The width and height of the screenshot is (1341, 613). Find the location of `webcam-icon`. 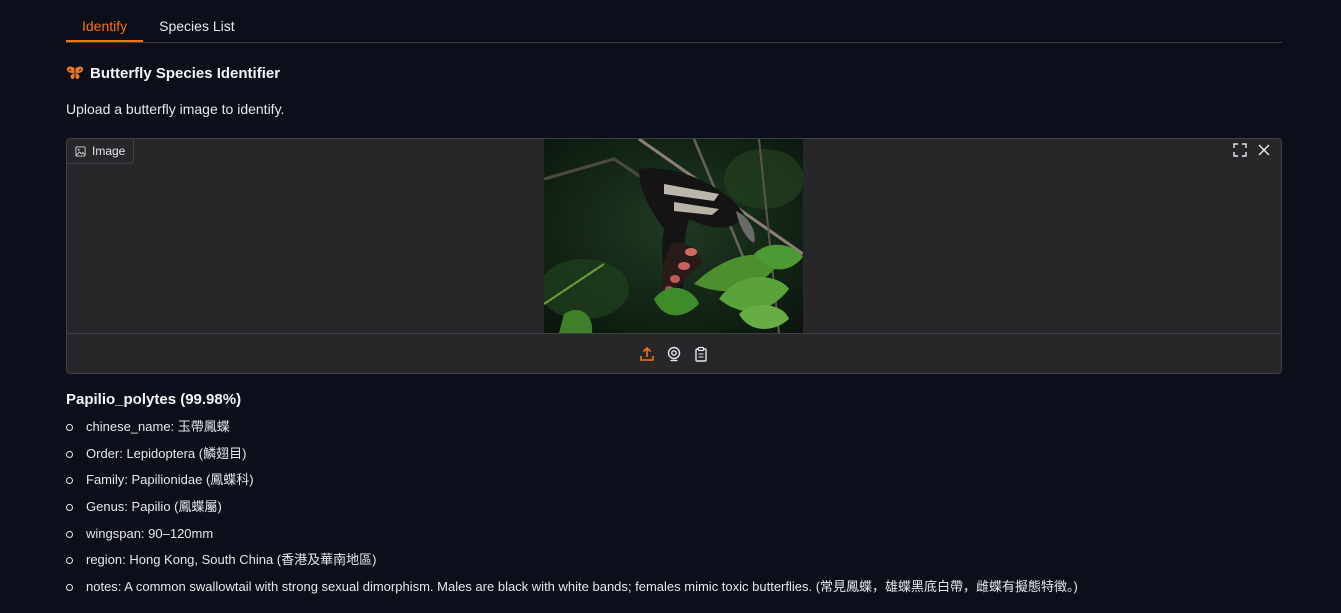

webcam-icon is located at coordinates (674, 354).